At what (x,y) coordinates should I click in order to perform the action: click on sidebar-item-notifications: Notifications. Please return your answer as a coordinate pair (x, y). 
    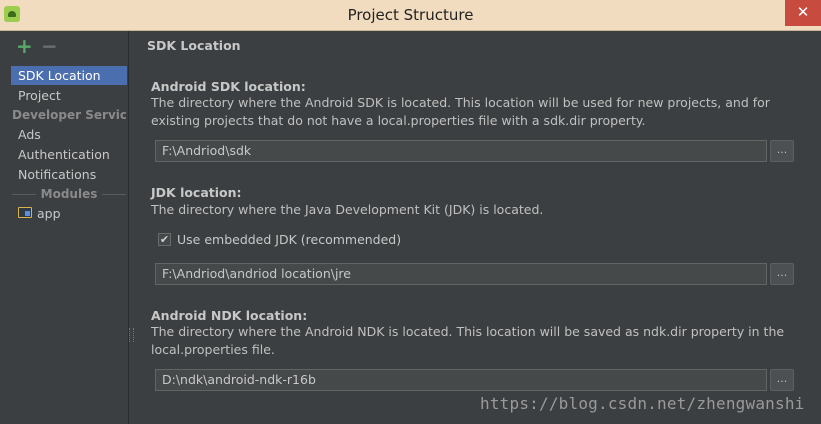
    Looking at the image, I should click on (69, 174).